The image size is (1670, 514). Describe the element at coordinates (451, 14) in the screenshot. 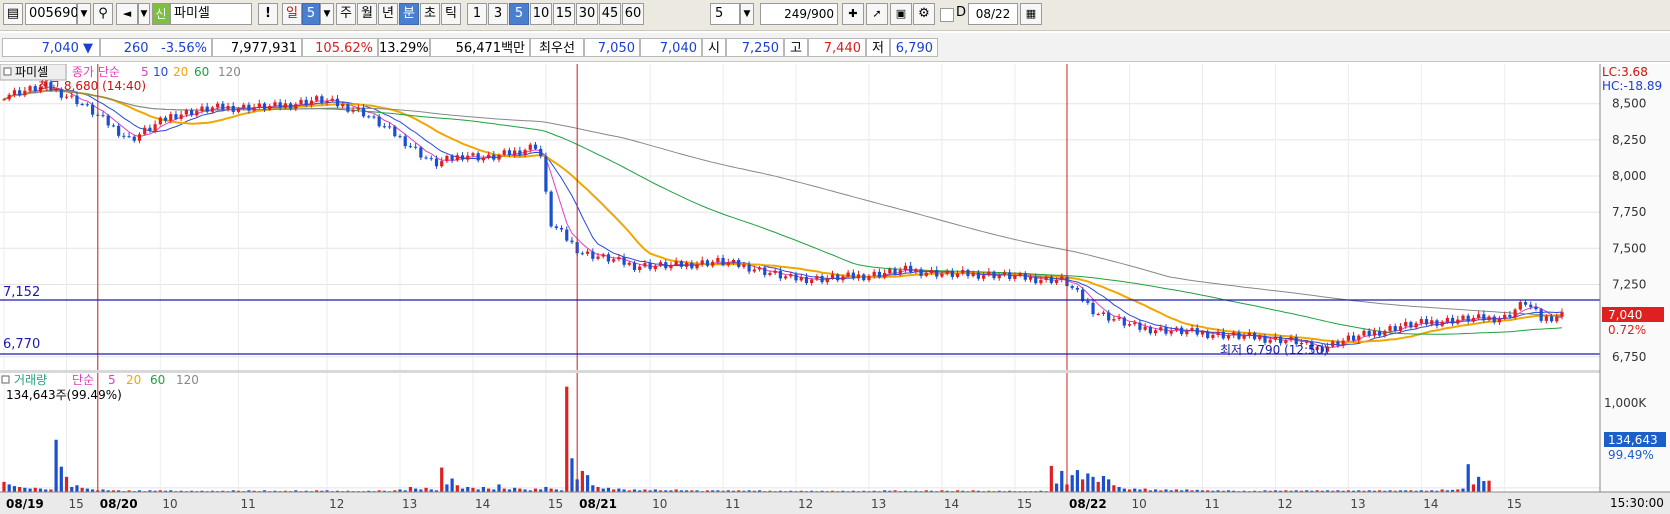

I see `period-tick-button: 틱` at that location.